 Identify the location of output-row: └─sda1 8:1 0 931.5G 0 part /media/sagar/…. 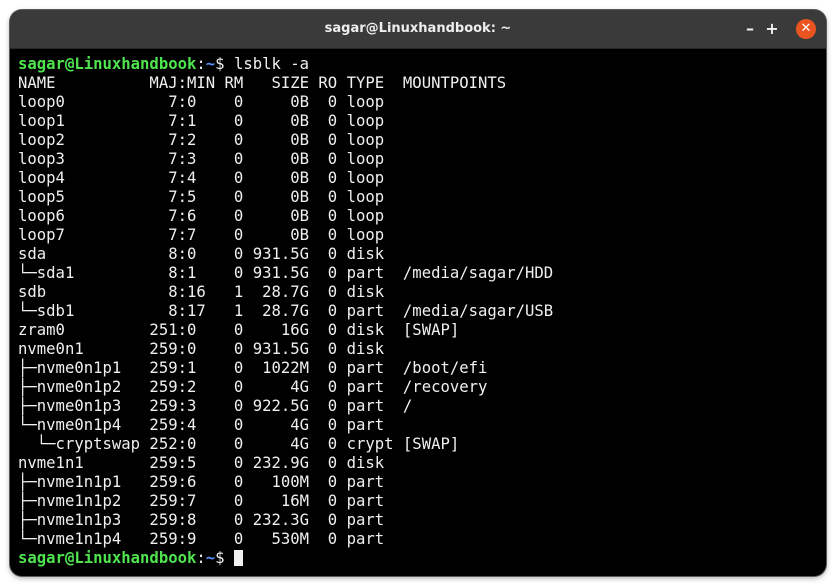
(286, 273).